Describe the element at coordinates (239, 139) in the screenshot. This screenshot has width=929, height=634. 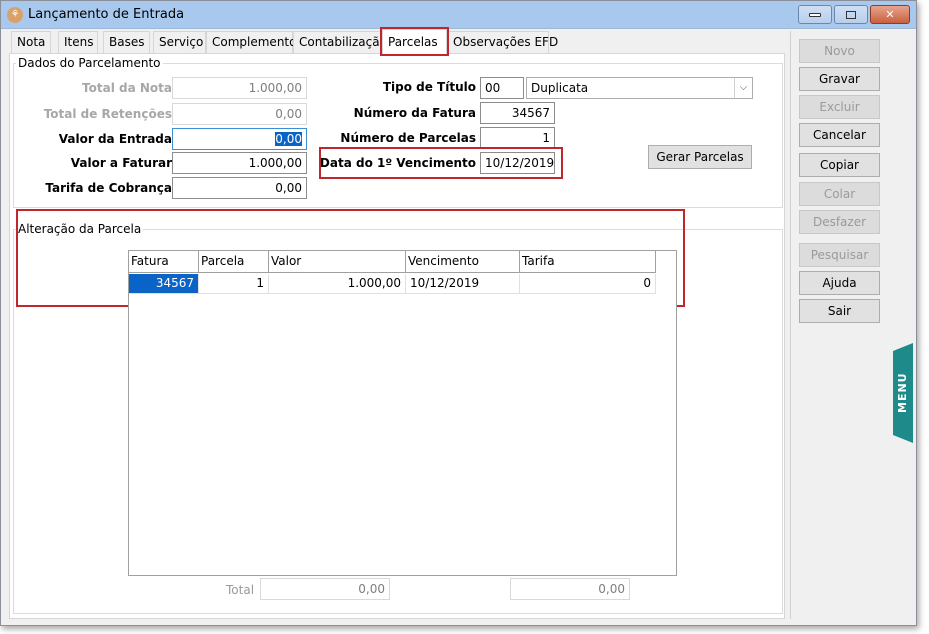
I see `valor-entrada-field: 0,00` at that location.